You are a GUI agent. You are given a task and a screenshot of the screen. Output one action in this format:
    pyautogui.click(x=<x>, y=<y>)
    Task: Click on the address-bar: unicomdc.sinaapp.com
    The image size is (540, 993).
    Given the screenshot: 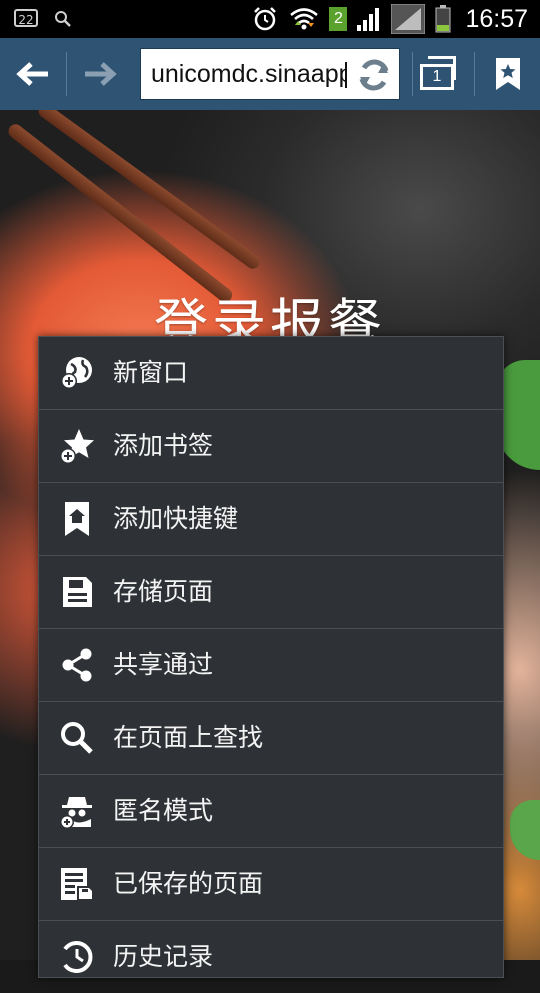 What is the action you would take?
    pyautogui.click(x=270, y=74)
    